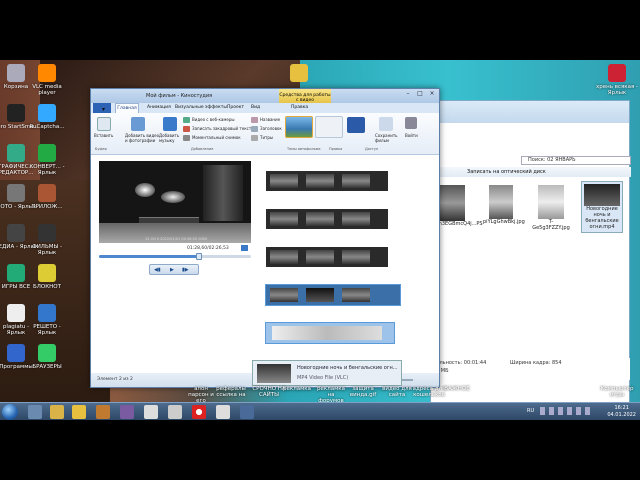  Describe the element at coordinates (186, 138) in the screenshot. I see `camera-icon` at that location.